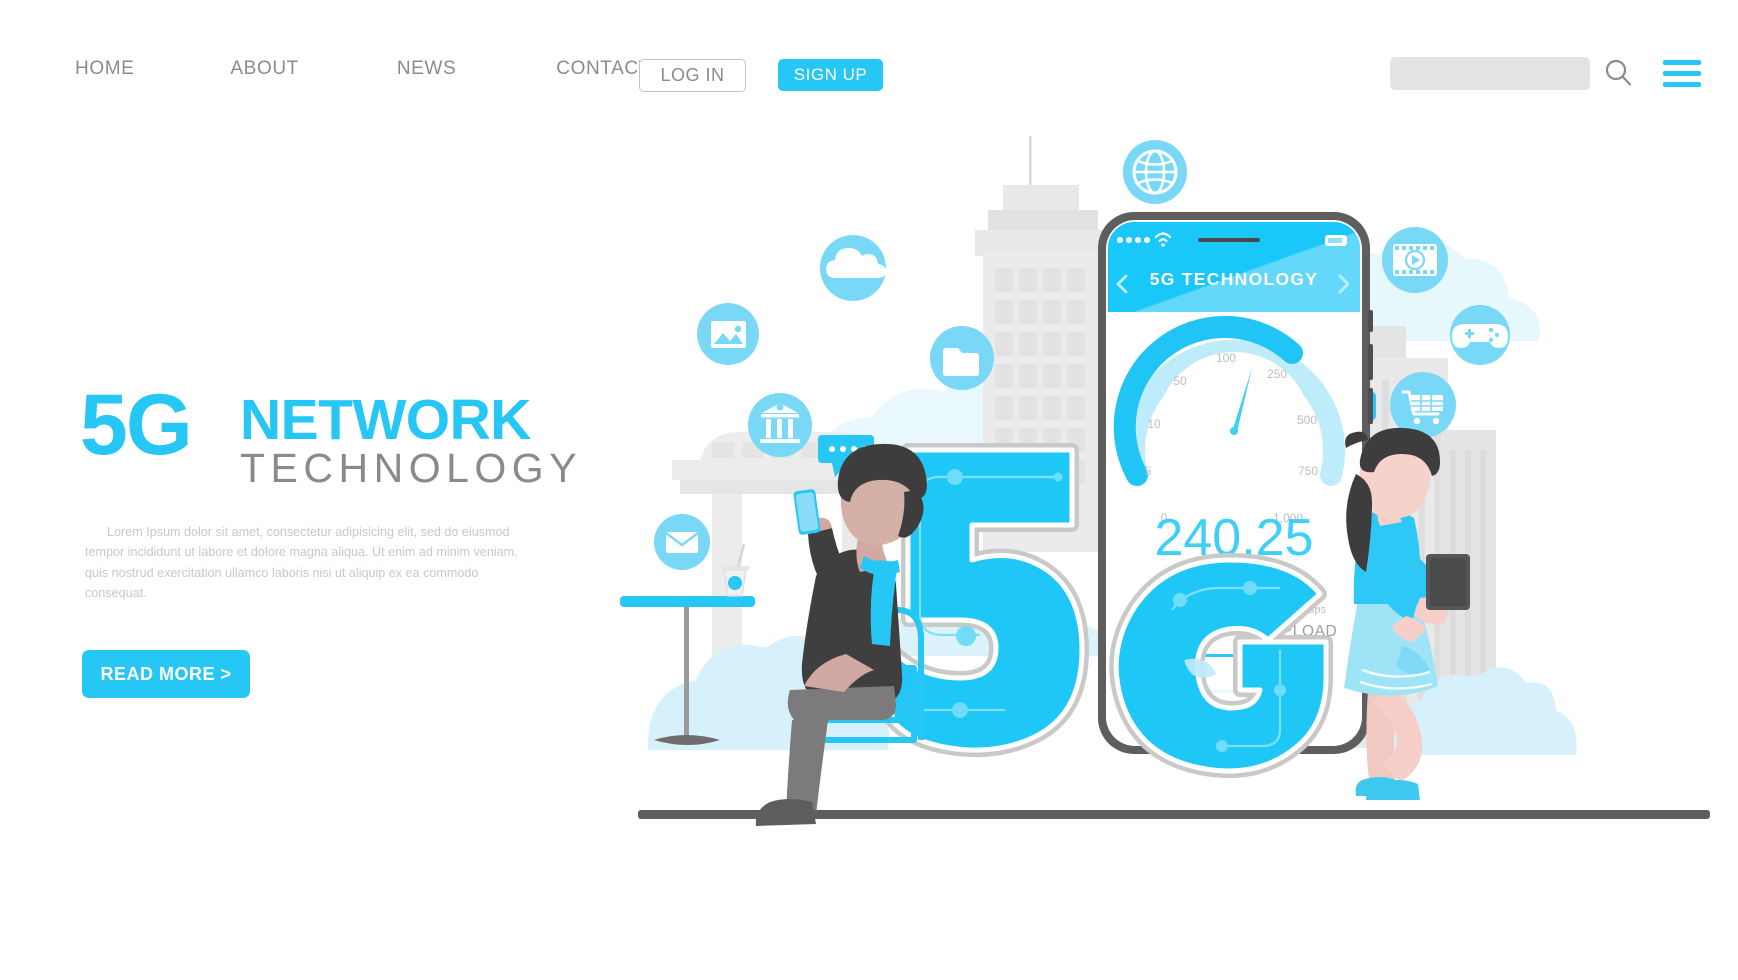 The height and width of the screenshot is (980, 1738). I want to click on game-controller-icon, so click(1480, 335).